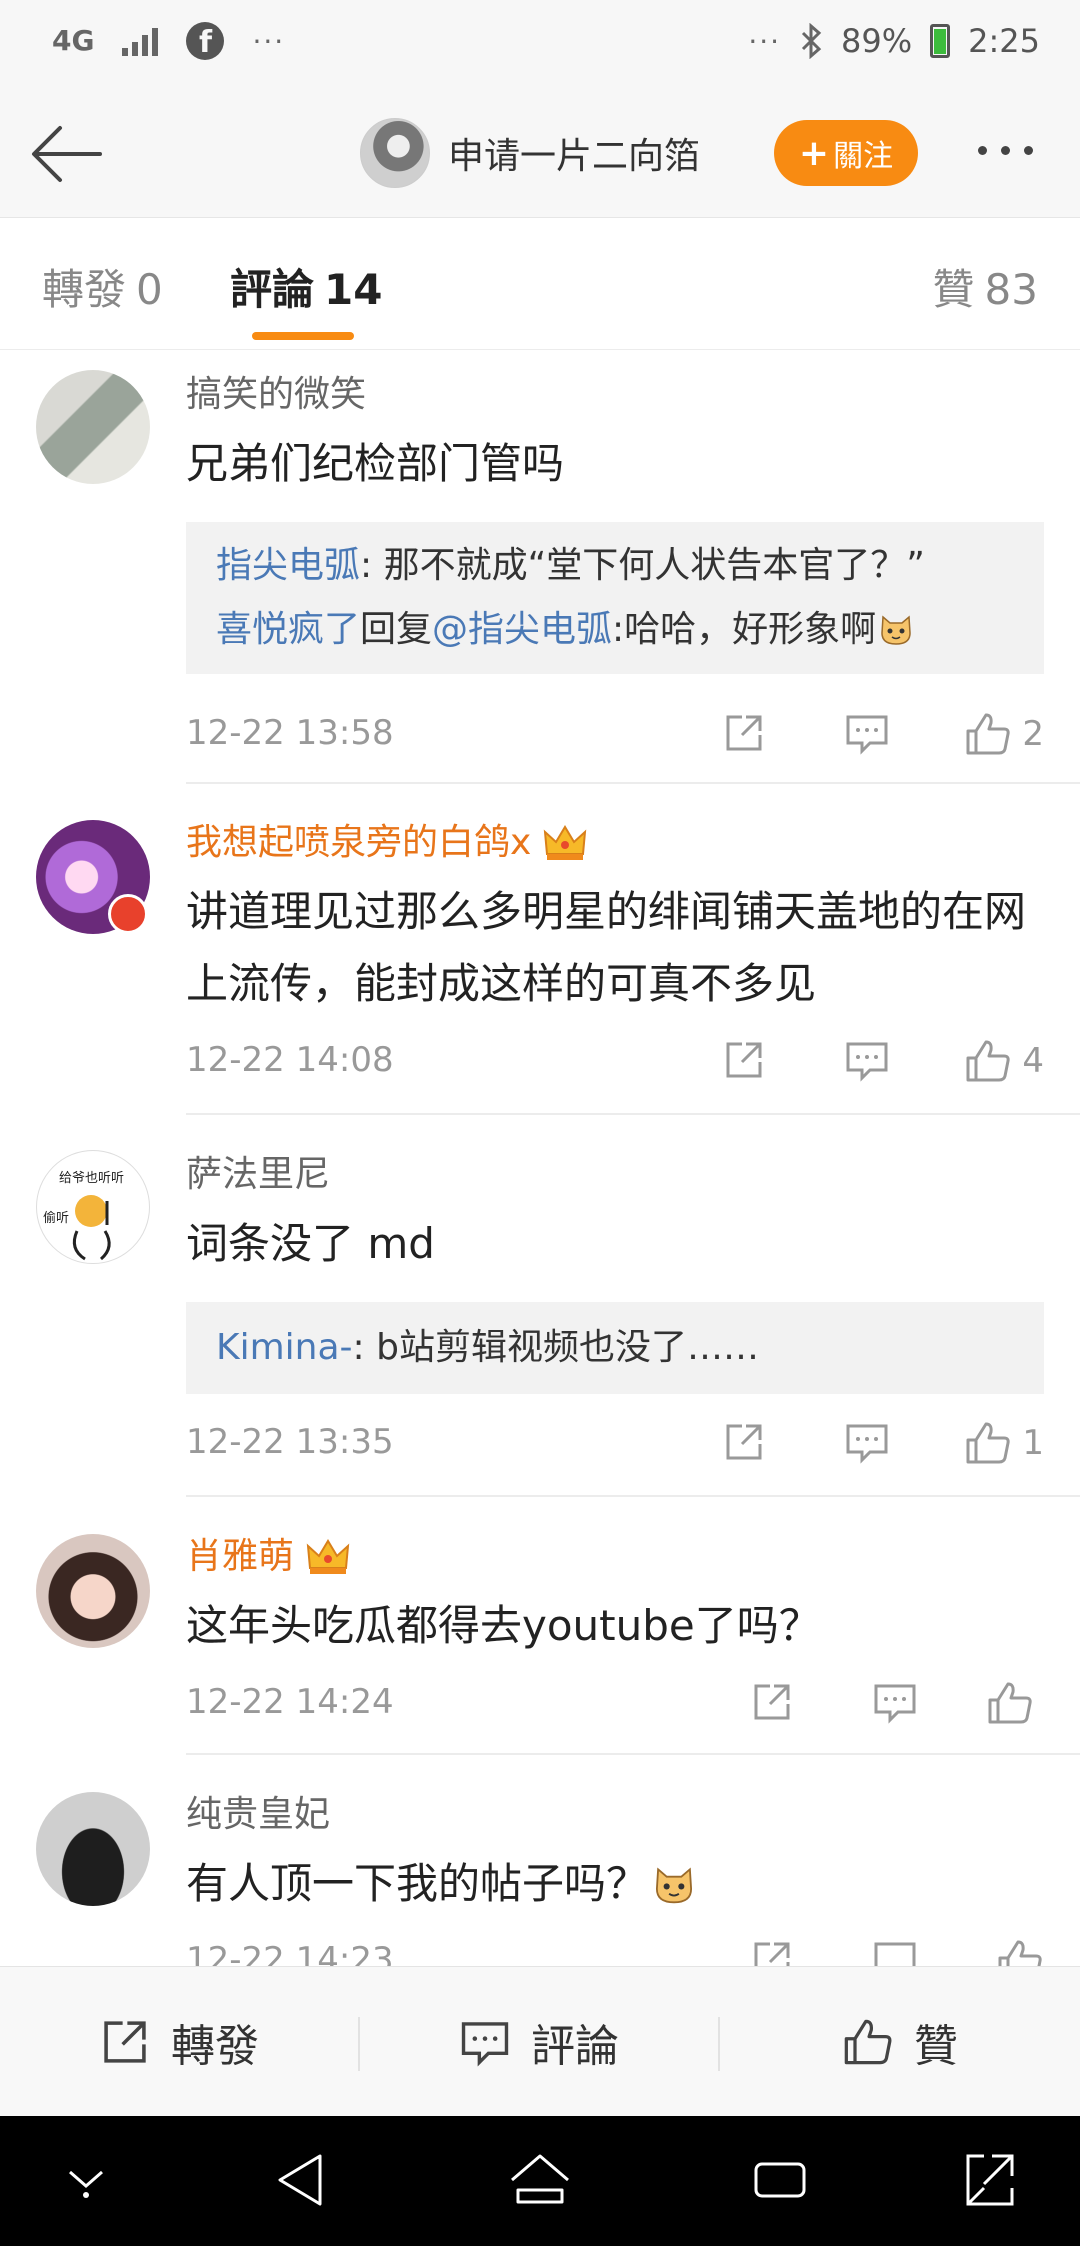 The width and height of the screenshot is (1080, 2246). Describe the element at coordinates (1004, 734) in the screenshot. I see `like-button: 2` at that location.